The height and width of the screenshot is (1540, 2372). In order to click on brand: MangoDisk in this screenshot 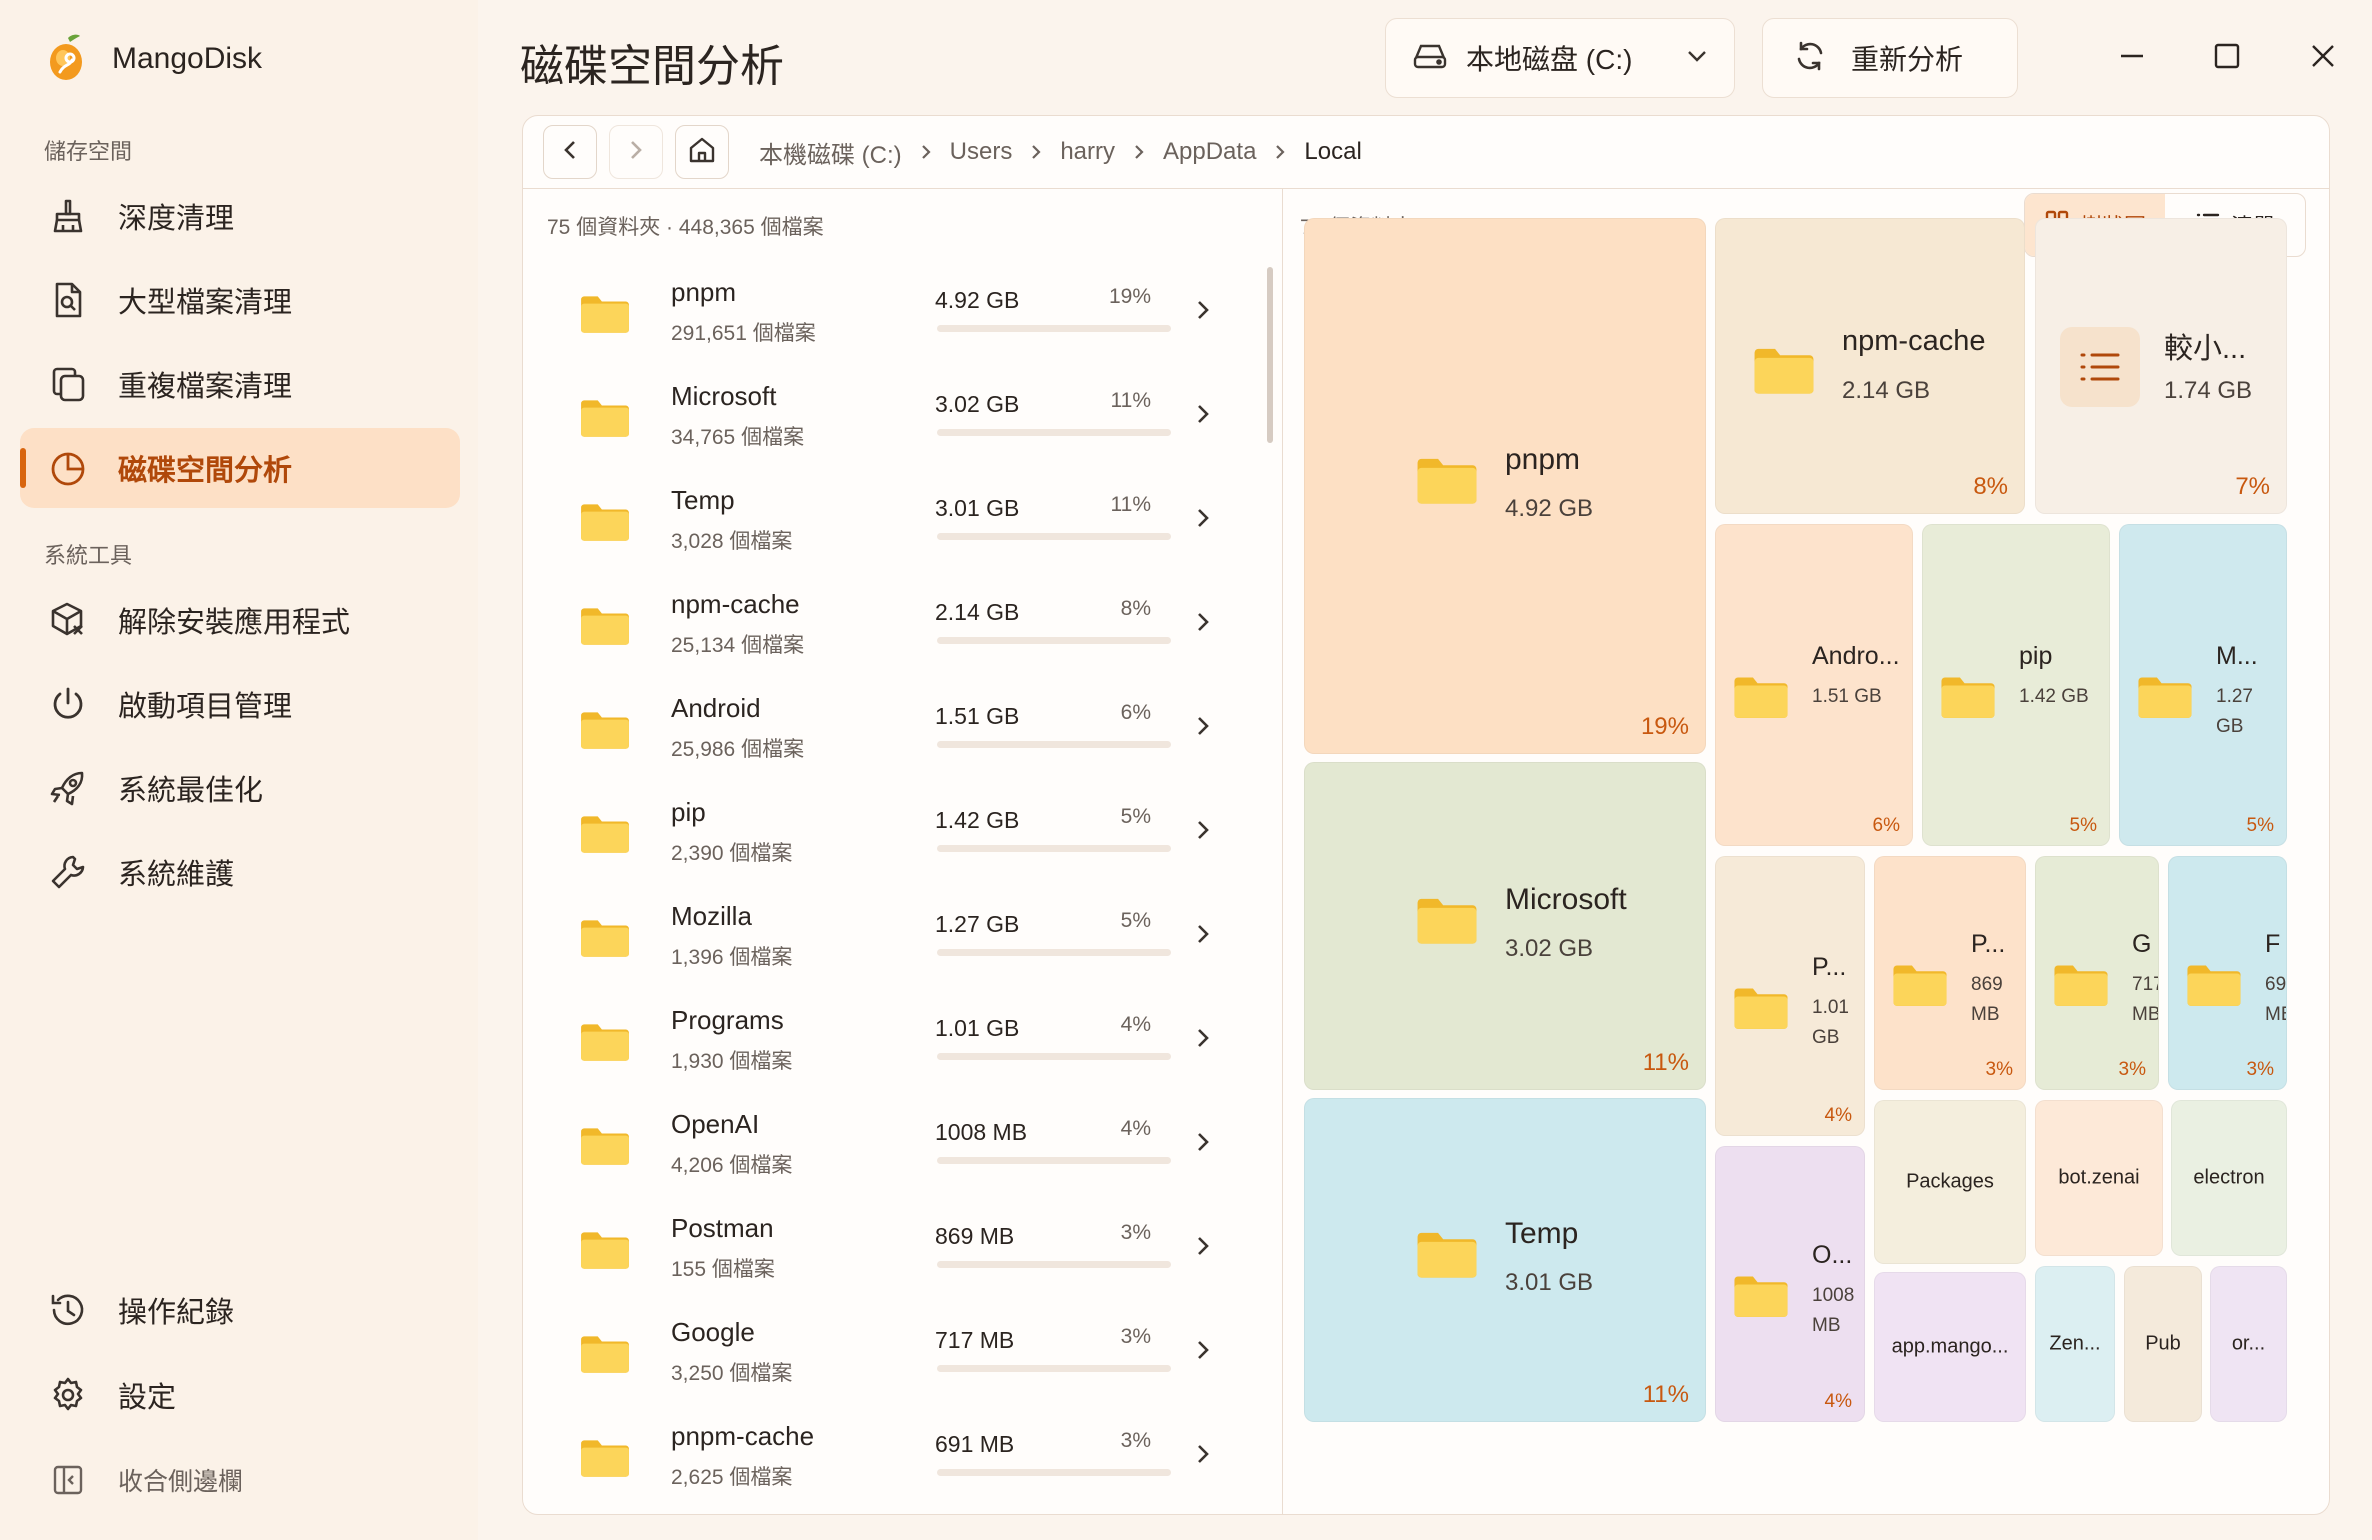, I will do `click(154, 59)`.